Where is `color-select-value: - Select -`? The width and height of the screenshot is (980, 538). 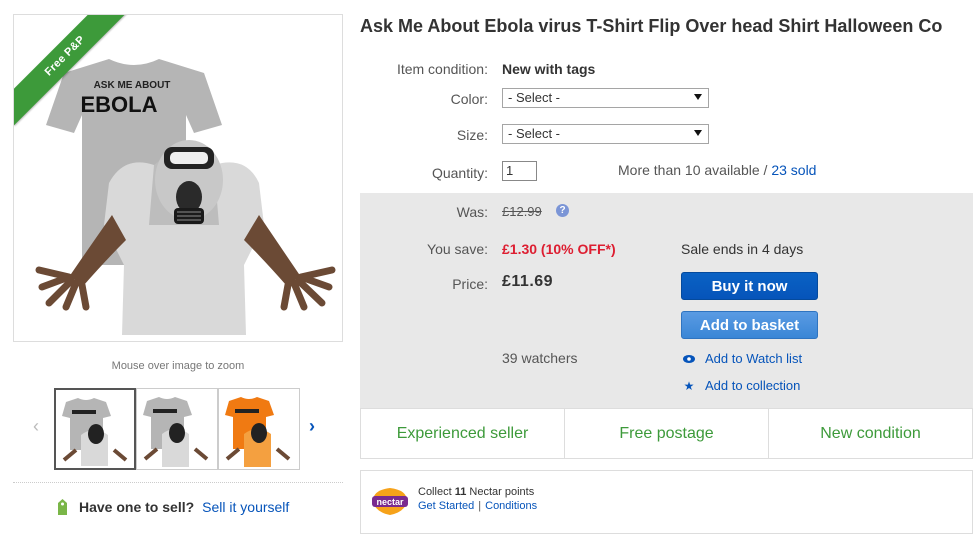
color-select-value: - Select - is located at coordinates (534, 97).